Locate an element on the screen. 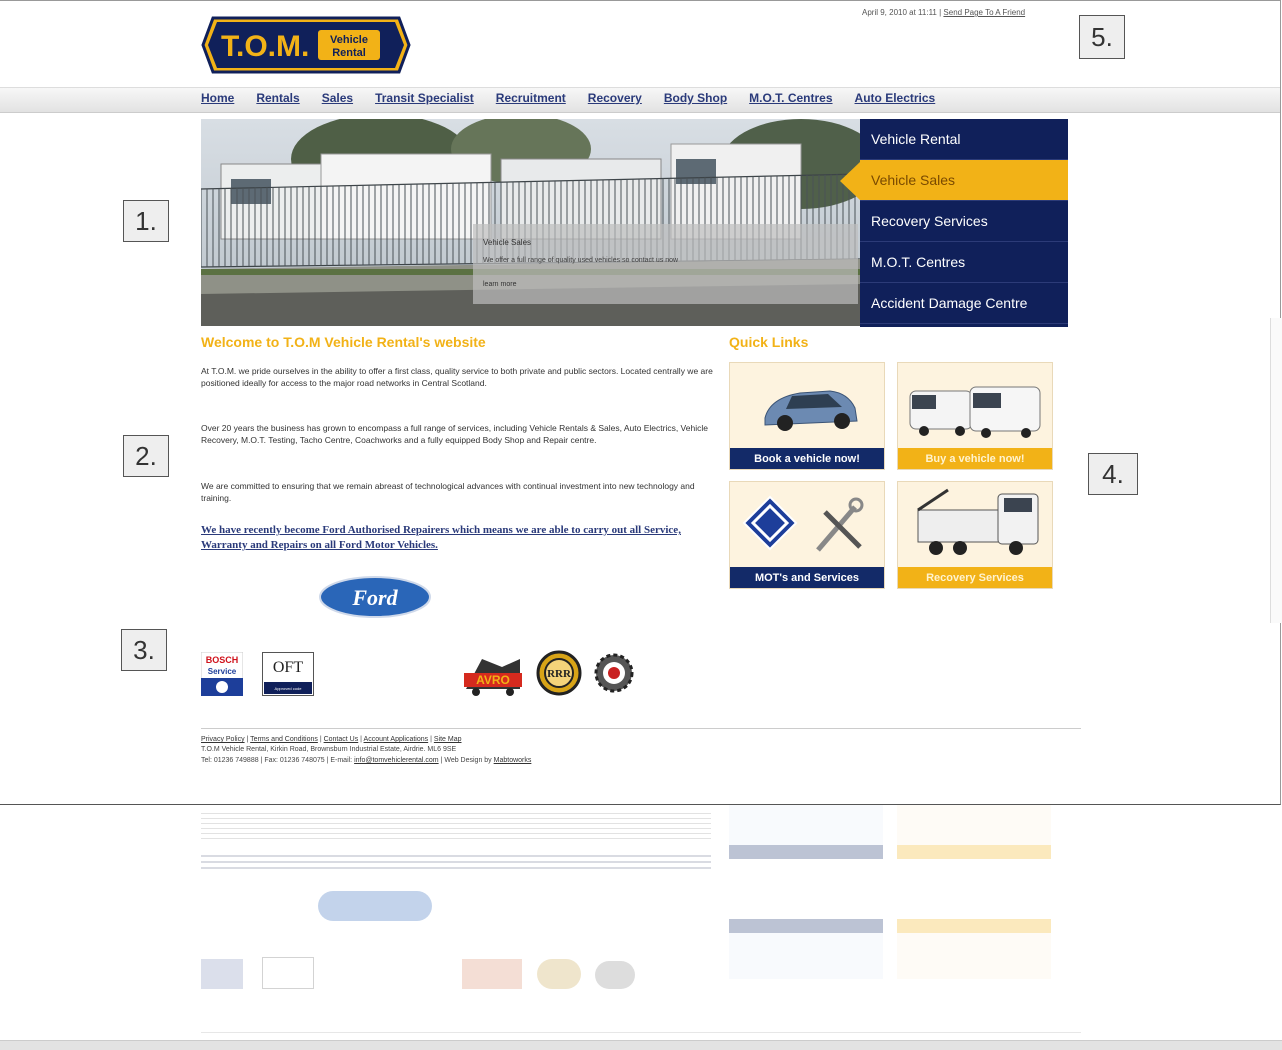 Image resolution: width=1282 pixels, height=1050 pixels. ford-logo-text: Ford is located at coordinates (374, 597).